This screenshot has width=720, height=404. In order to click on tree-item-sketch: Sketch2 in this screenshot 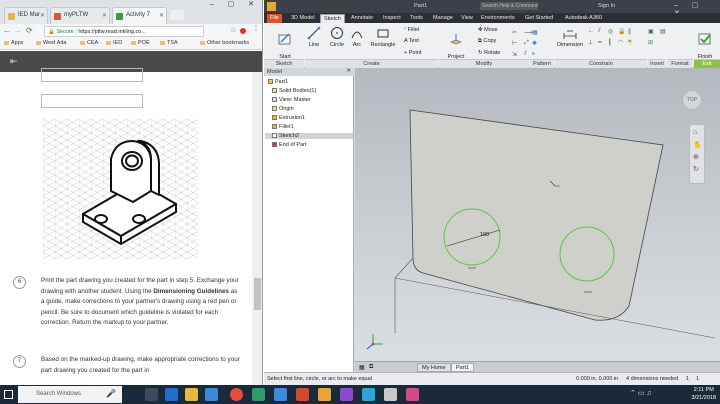, I will do `click(309, 136)`.